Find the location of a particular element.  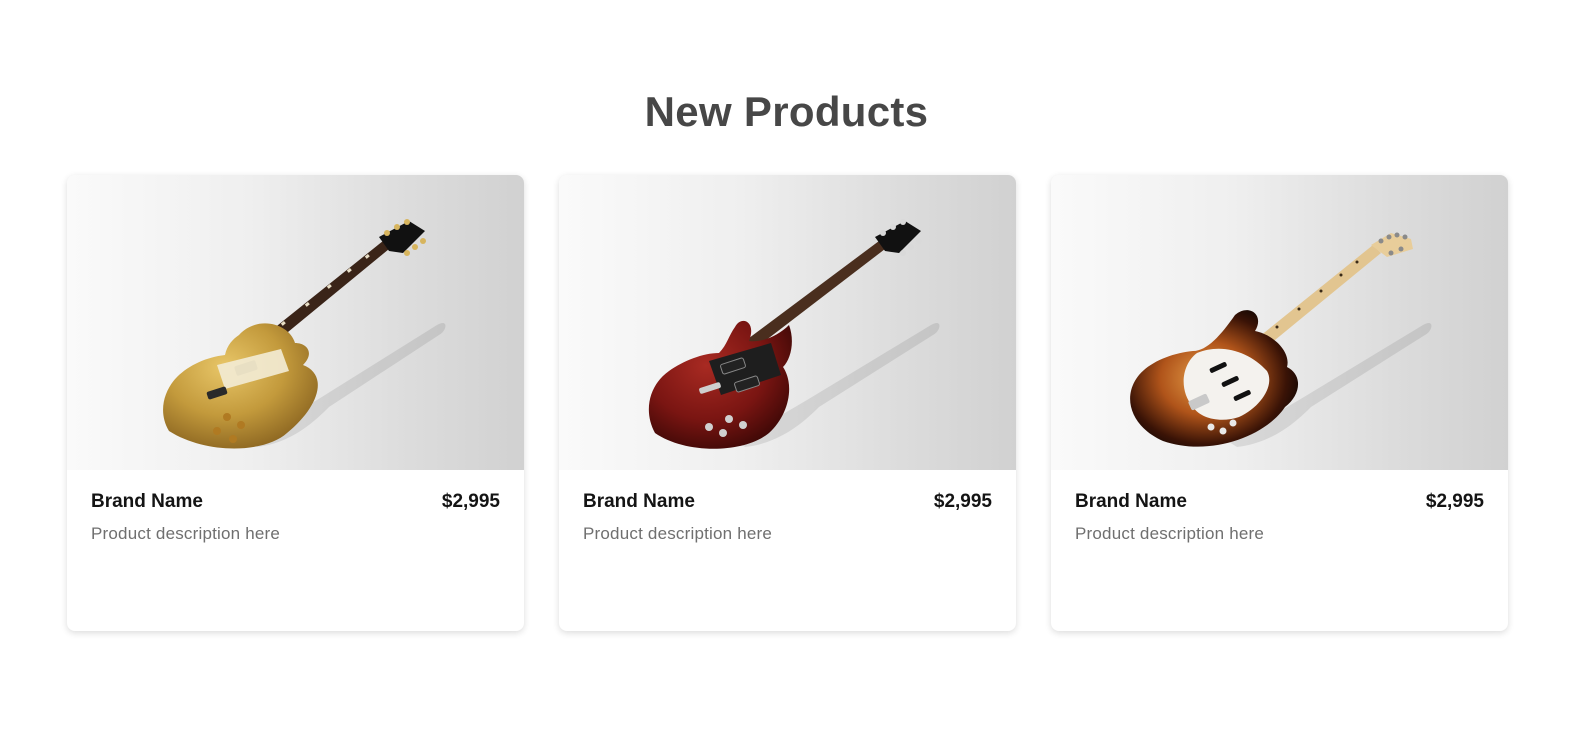

sunburst-stratocaster-guitar-image is located at coordinates (1281, 339).